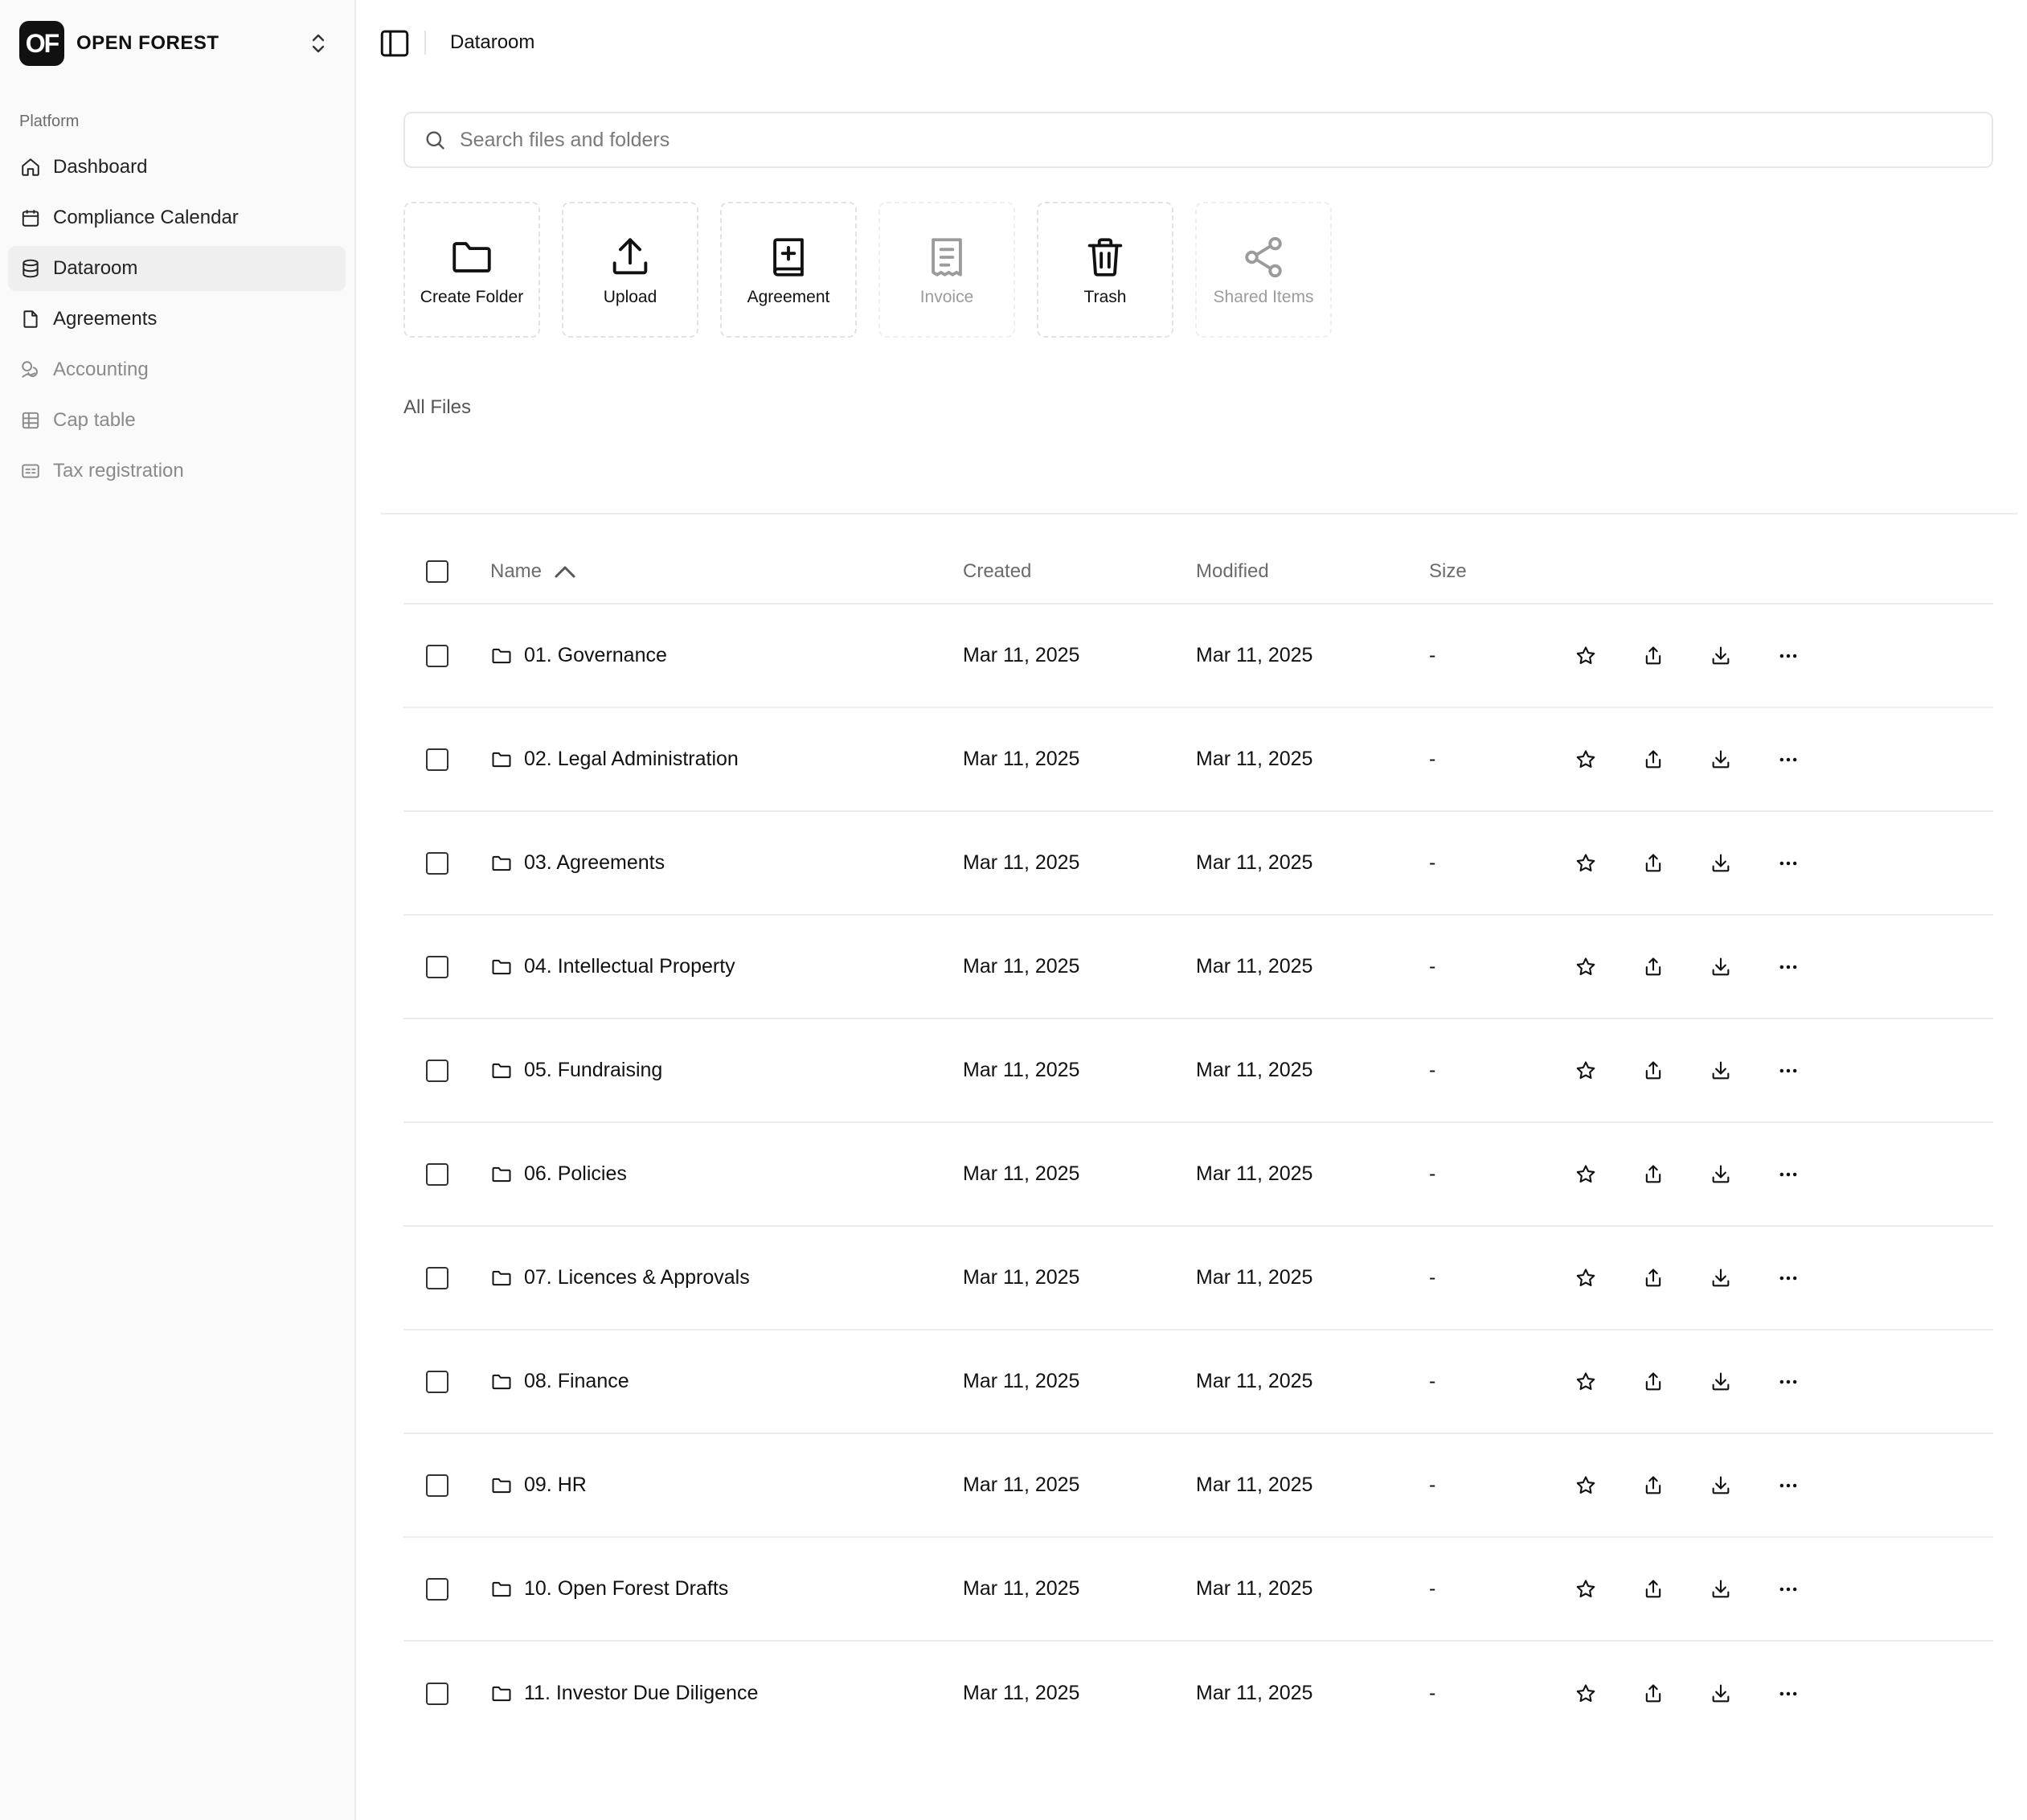 This screenshot has width=2027, height=1820. Describe the element at coordinates (1499, 571) in the screenshot. I see `column-header-size: Size` at that location.